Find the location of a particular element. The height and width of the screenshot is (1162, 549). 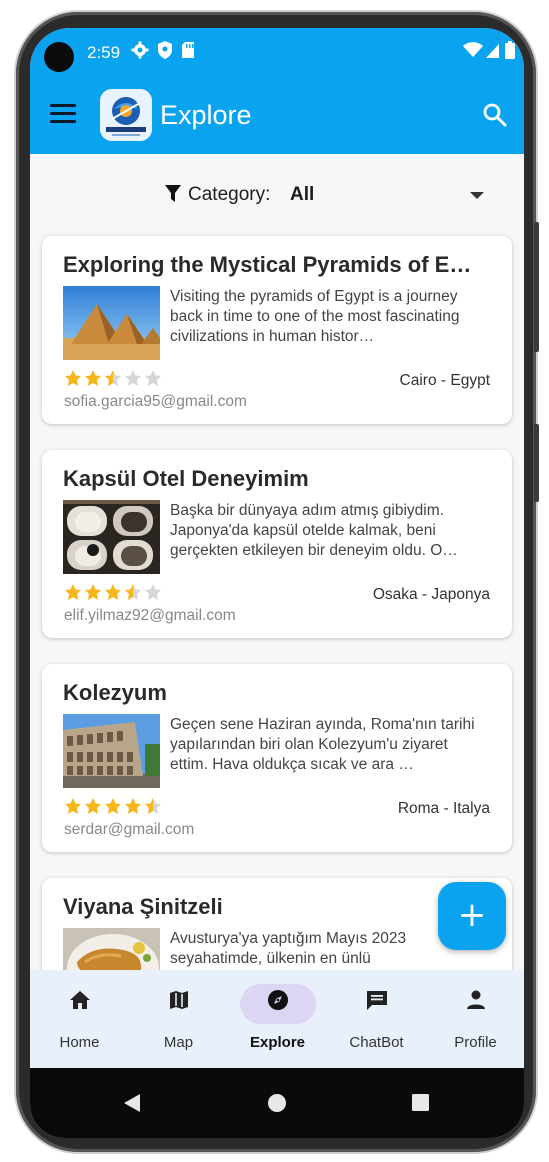

post-image-pyramids is located at coordinates (111, 323).